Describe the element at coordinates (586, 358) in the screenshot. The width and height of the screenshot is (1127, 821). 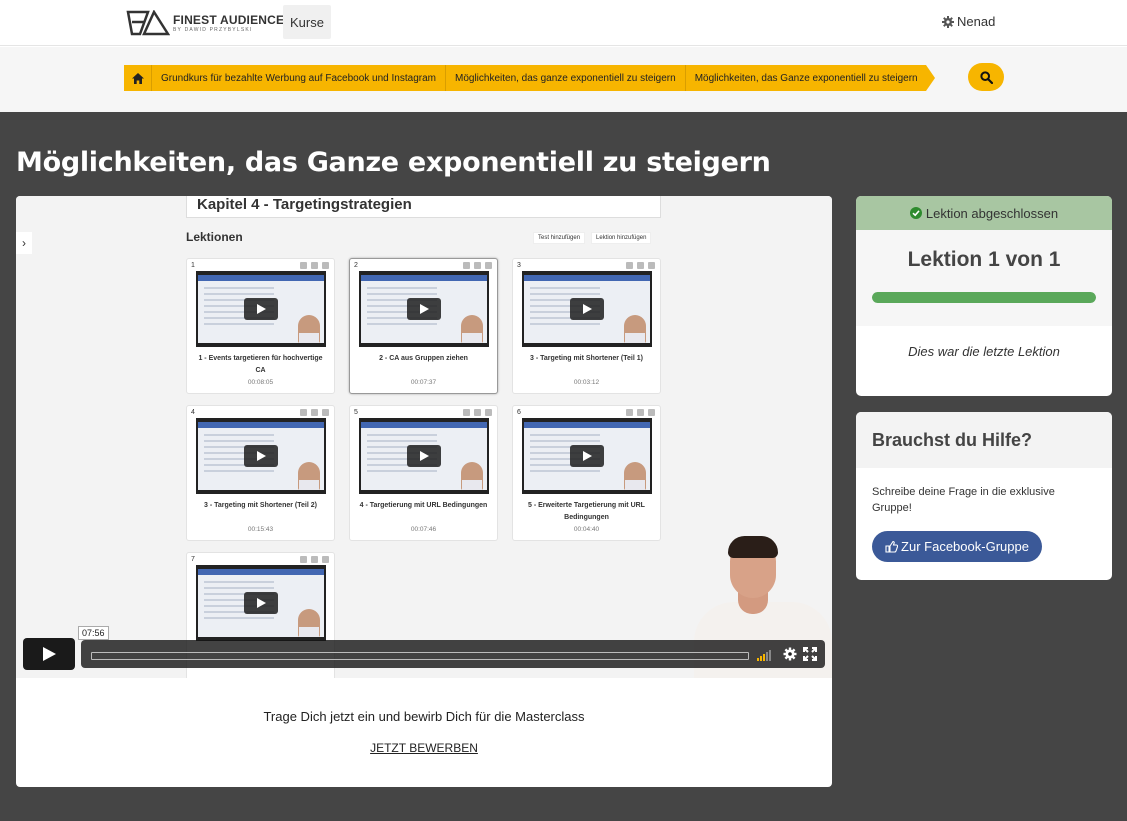
I see `tile-title: 3 - Targeting mit Shortener (Teil 1)` at that location.